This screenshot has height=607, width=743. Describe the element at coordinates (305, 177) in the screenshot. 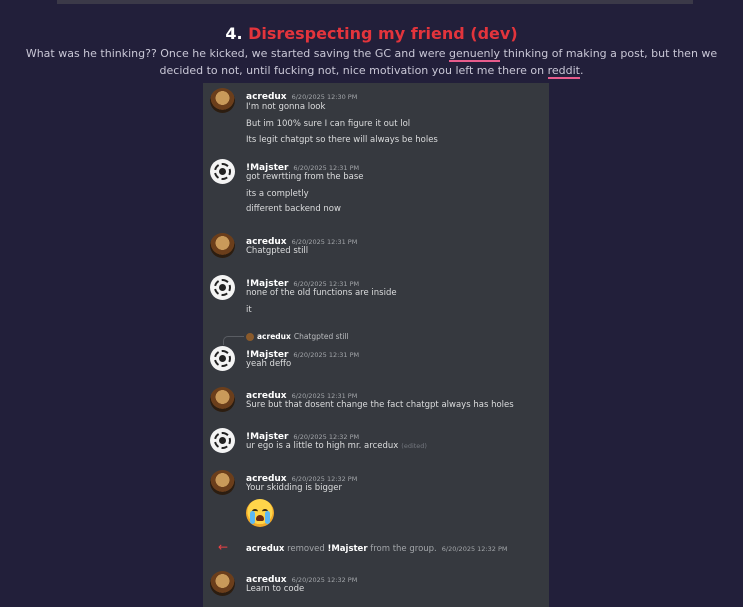

I see `message-line: got rewrtting from the base` at that location.